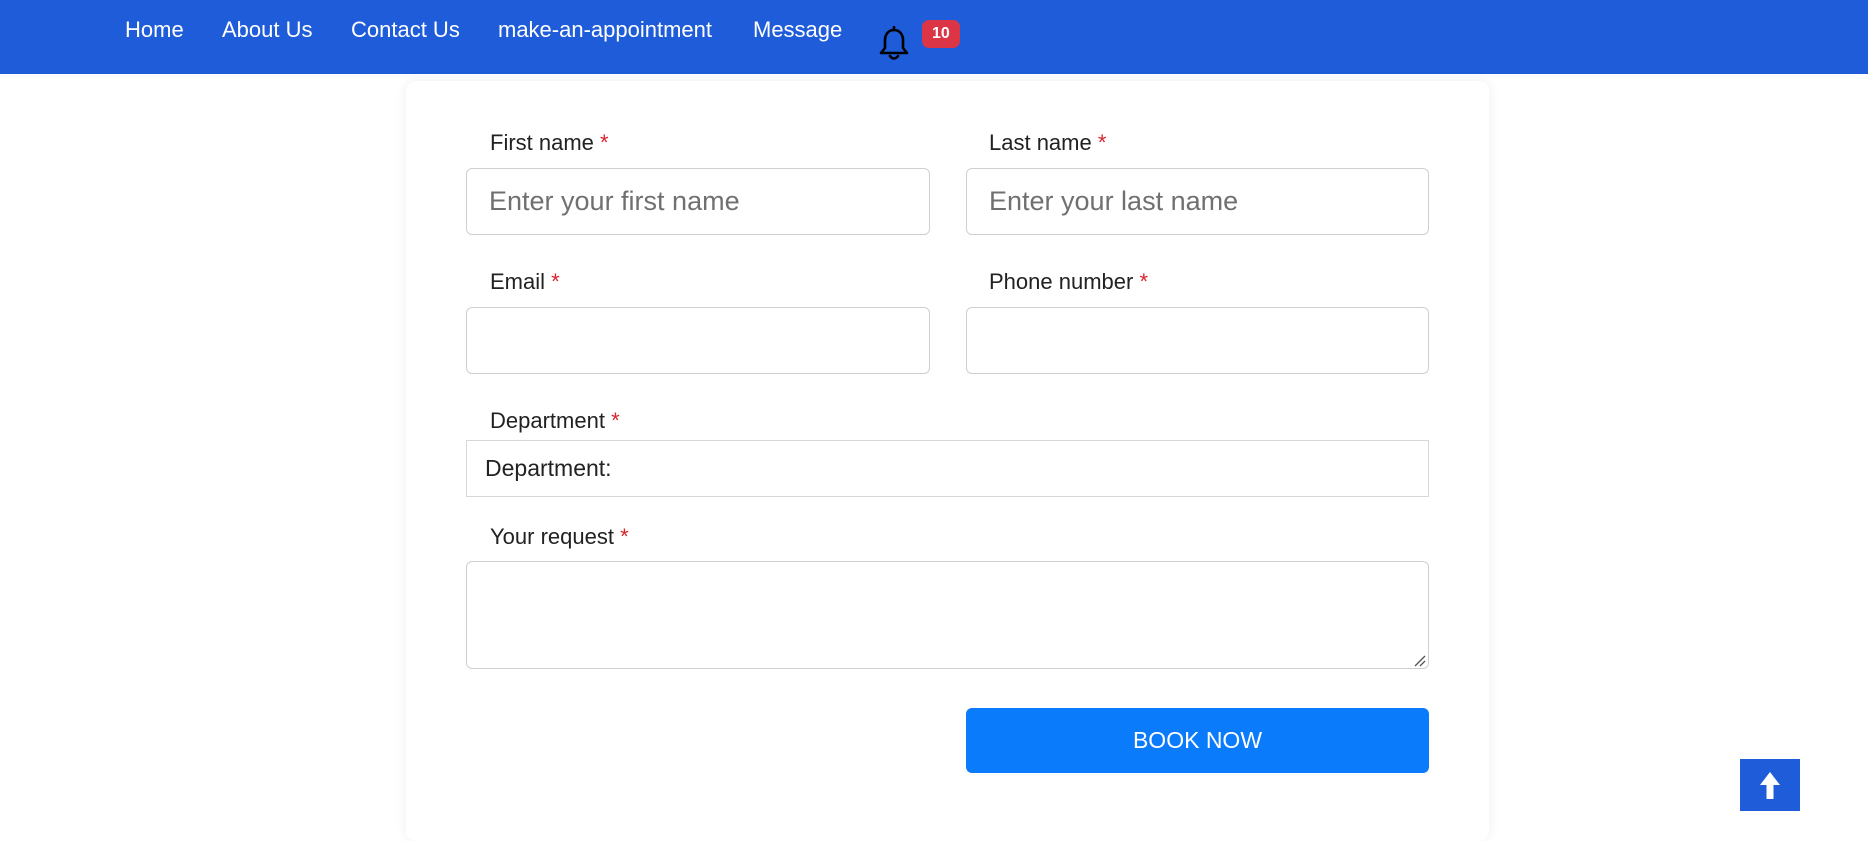  What do you see at coordinates (1419, 660) in the screenshot?
I see `resize-handle-icon` at bounding box center [1419, 660].